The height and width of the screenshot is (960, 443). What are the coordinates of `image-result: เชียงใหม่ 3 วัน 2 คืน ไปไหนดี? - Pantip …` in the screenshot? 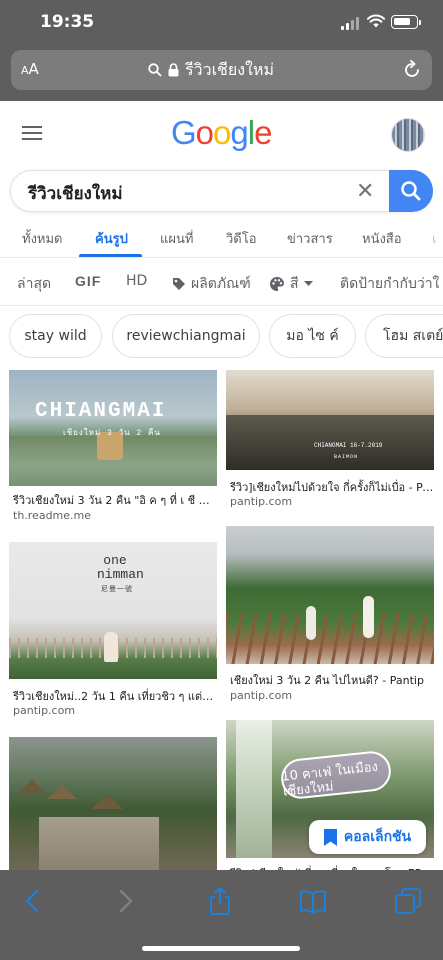 It's located at (330, 616).